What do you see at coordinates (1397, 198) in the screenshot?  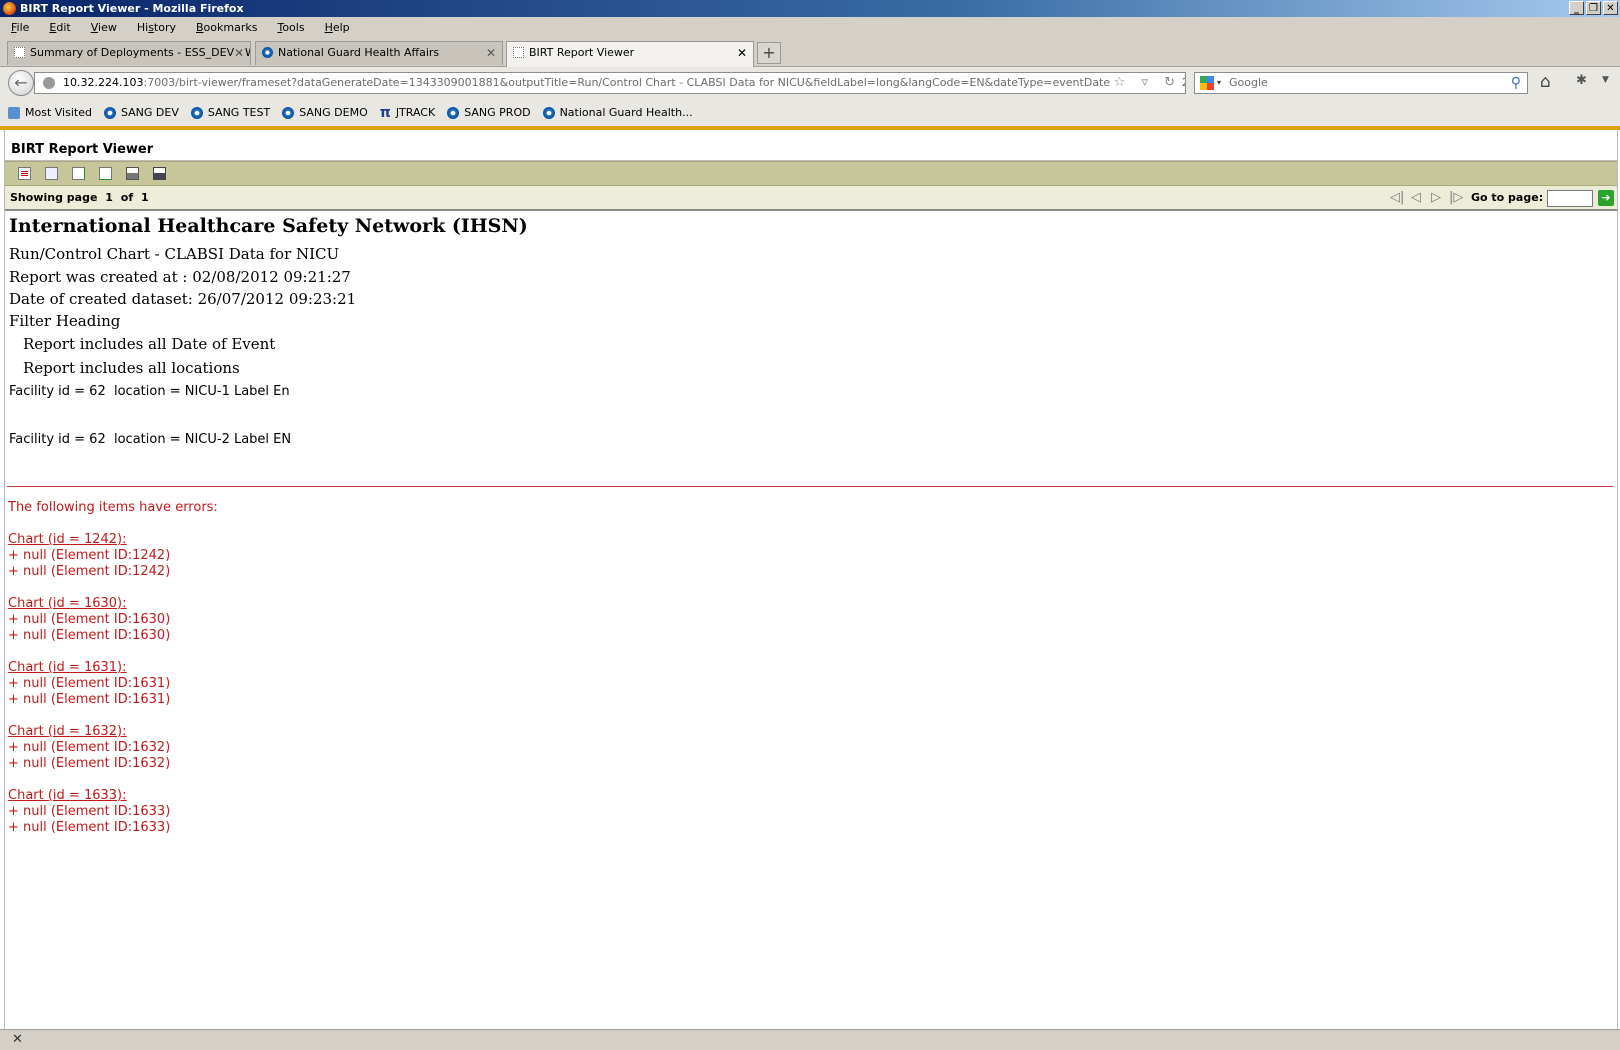 I see `first-page-icon: ◁|` at bounding box center [1397, 198].